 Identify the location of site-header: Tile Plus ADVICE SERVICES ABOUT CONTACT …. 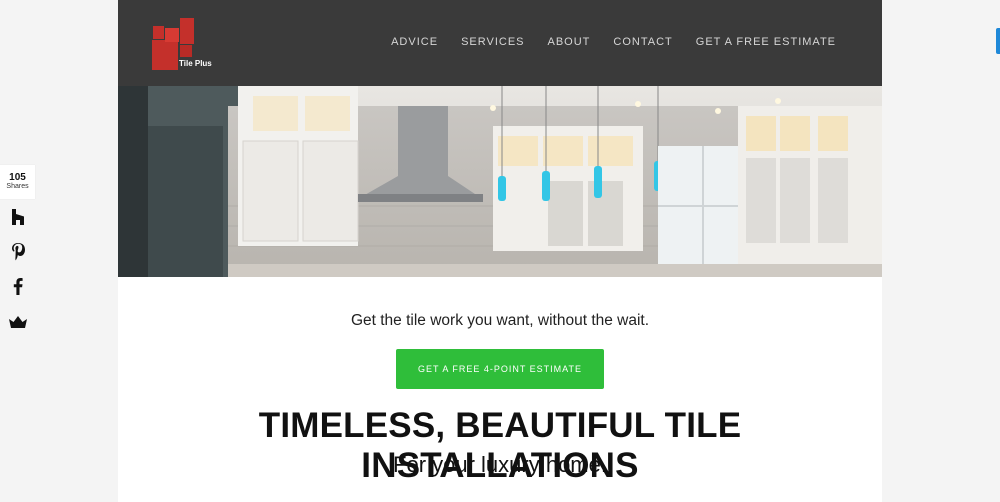
(500, 43).